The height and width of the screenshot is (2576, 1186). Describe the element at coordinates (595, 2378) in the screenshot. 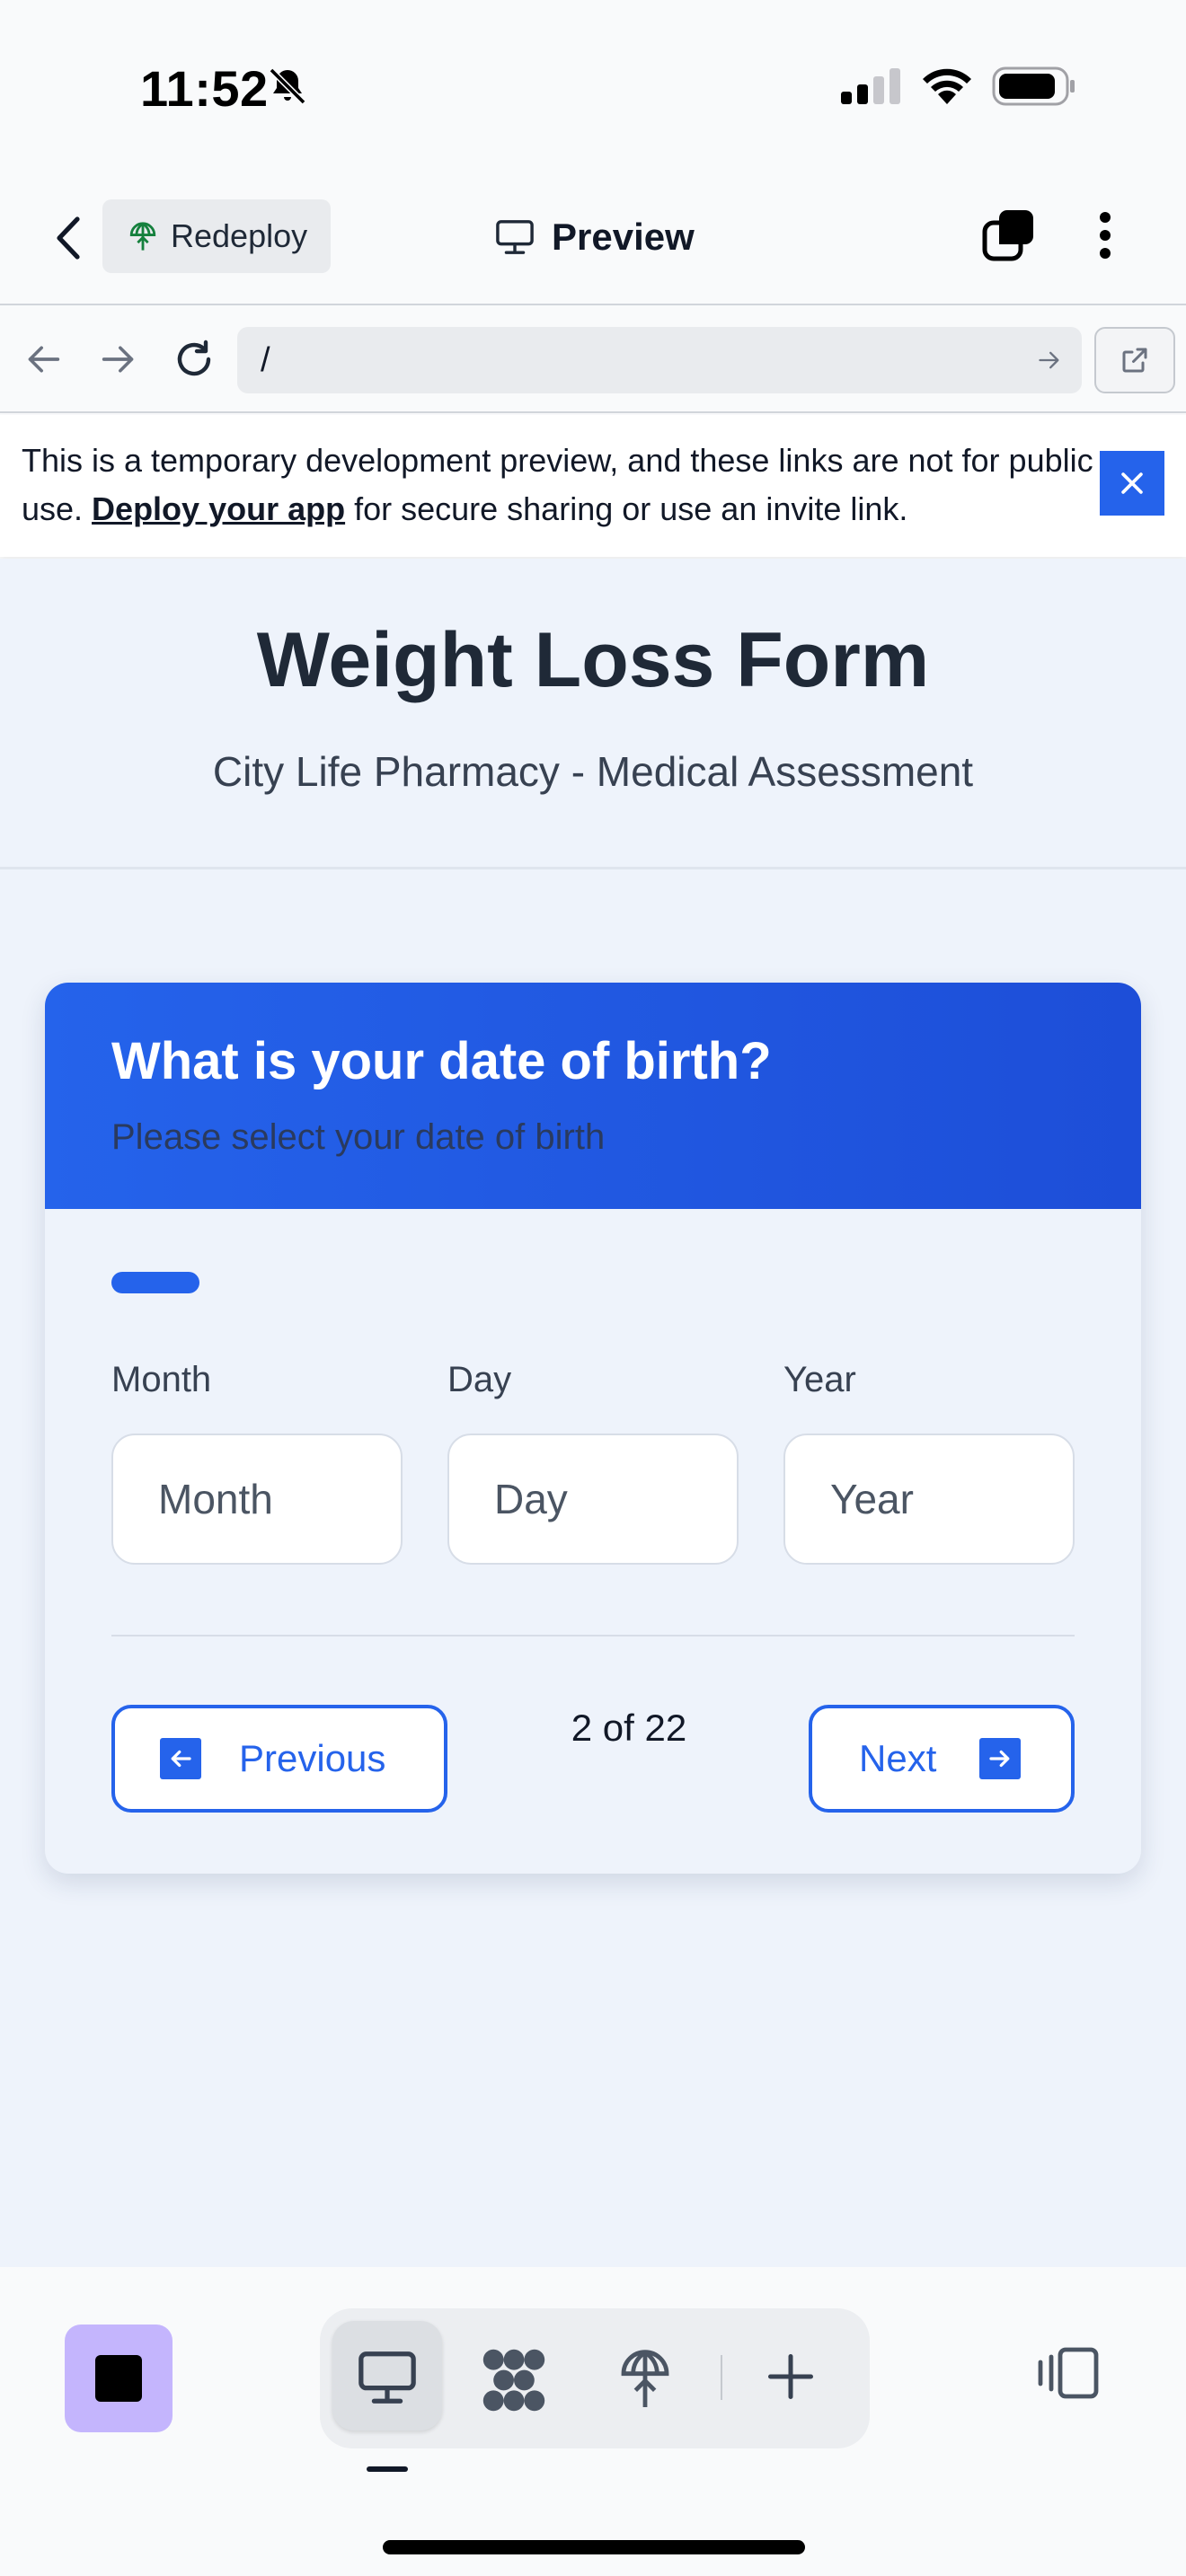

I see `tool-group` at that location.